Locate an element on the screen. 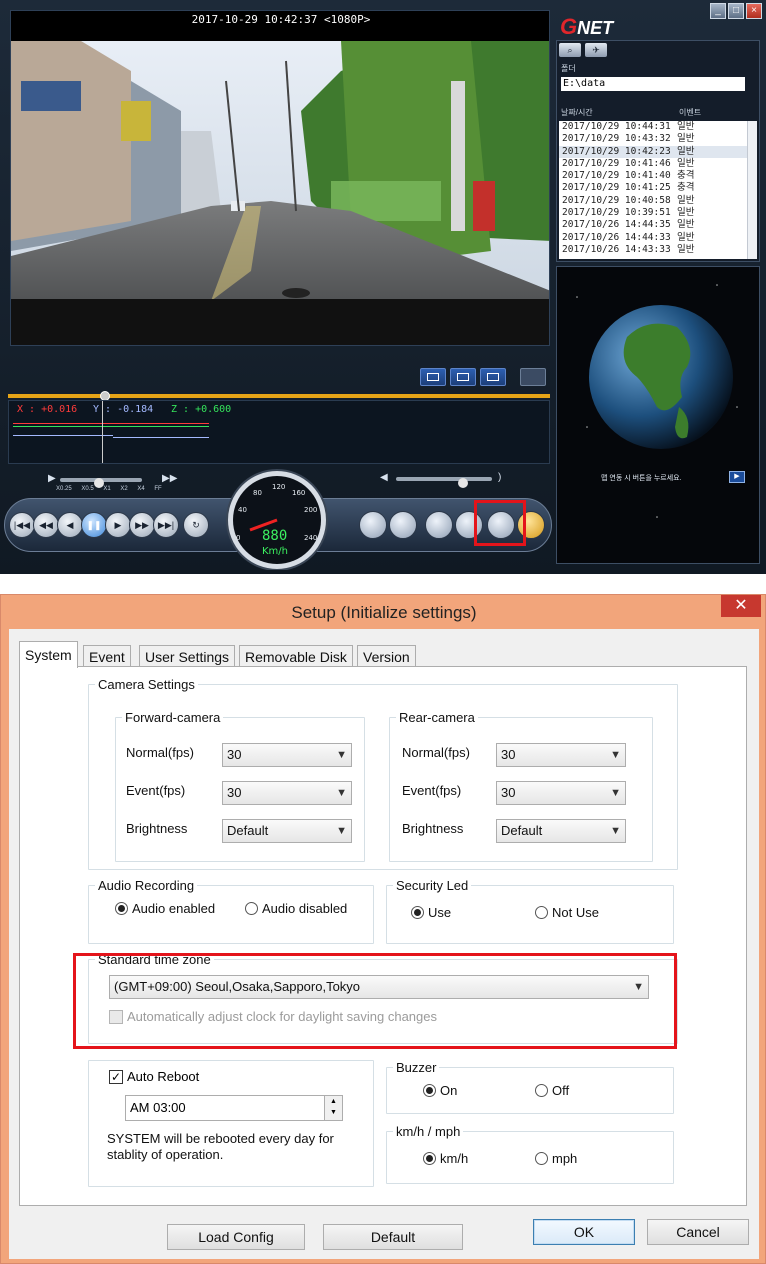  video-timestamp: 2017-10-29 10:42:37 <1080P> is located at coordinates (280, 26).